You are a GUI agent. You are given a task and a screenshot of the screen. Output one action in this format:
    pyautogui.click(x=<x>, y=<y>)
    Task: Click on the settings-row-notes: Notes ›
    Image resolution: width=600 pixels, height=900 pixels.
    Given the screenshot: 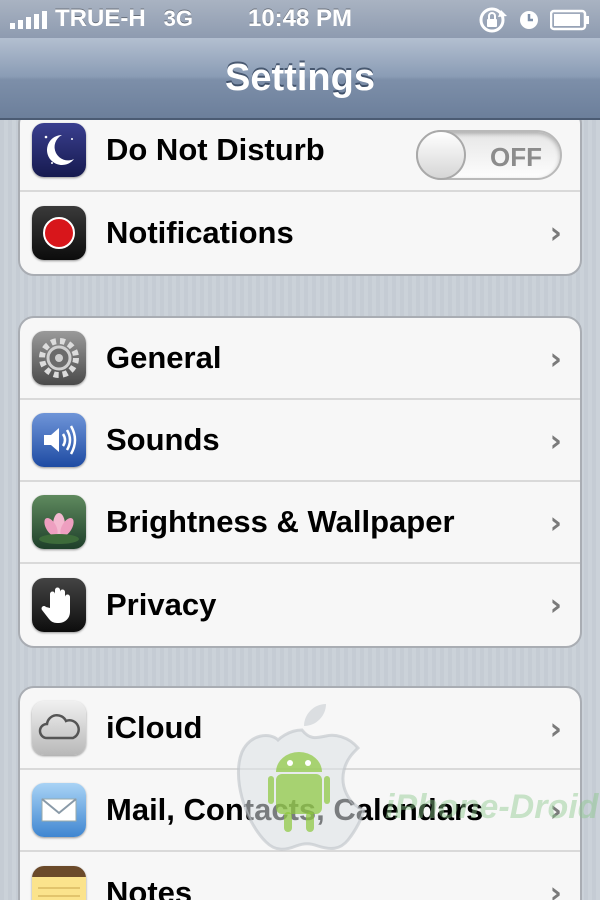 What is the action you would take?
    pyautogui.click(x=300, y=876)
    